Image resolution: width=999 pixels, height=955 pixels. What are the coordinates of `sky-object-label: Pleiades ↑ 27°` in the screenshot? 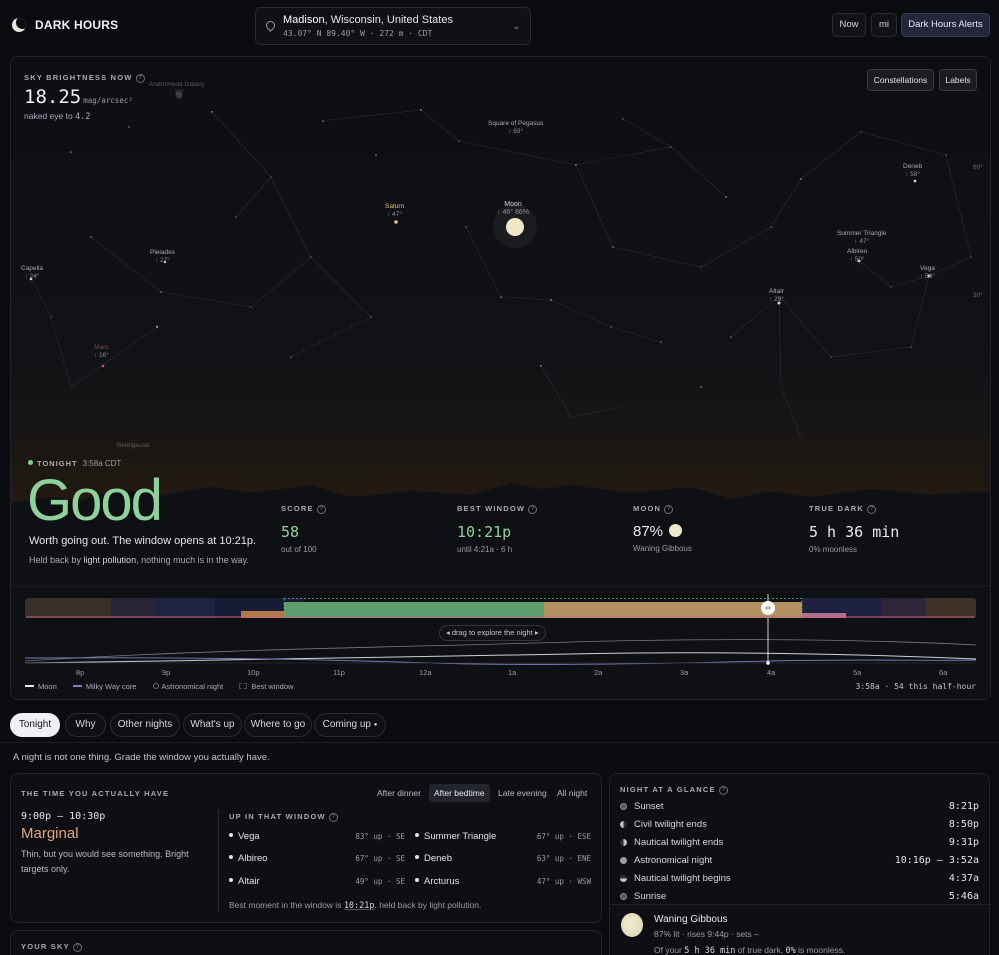 It's located at (162, 257).